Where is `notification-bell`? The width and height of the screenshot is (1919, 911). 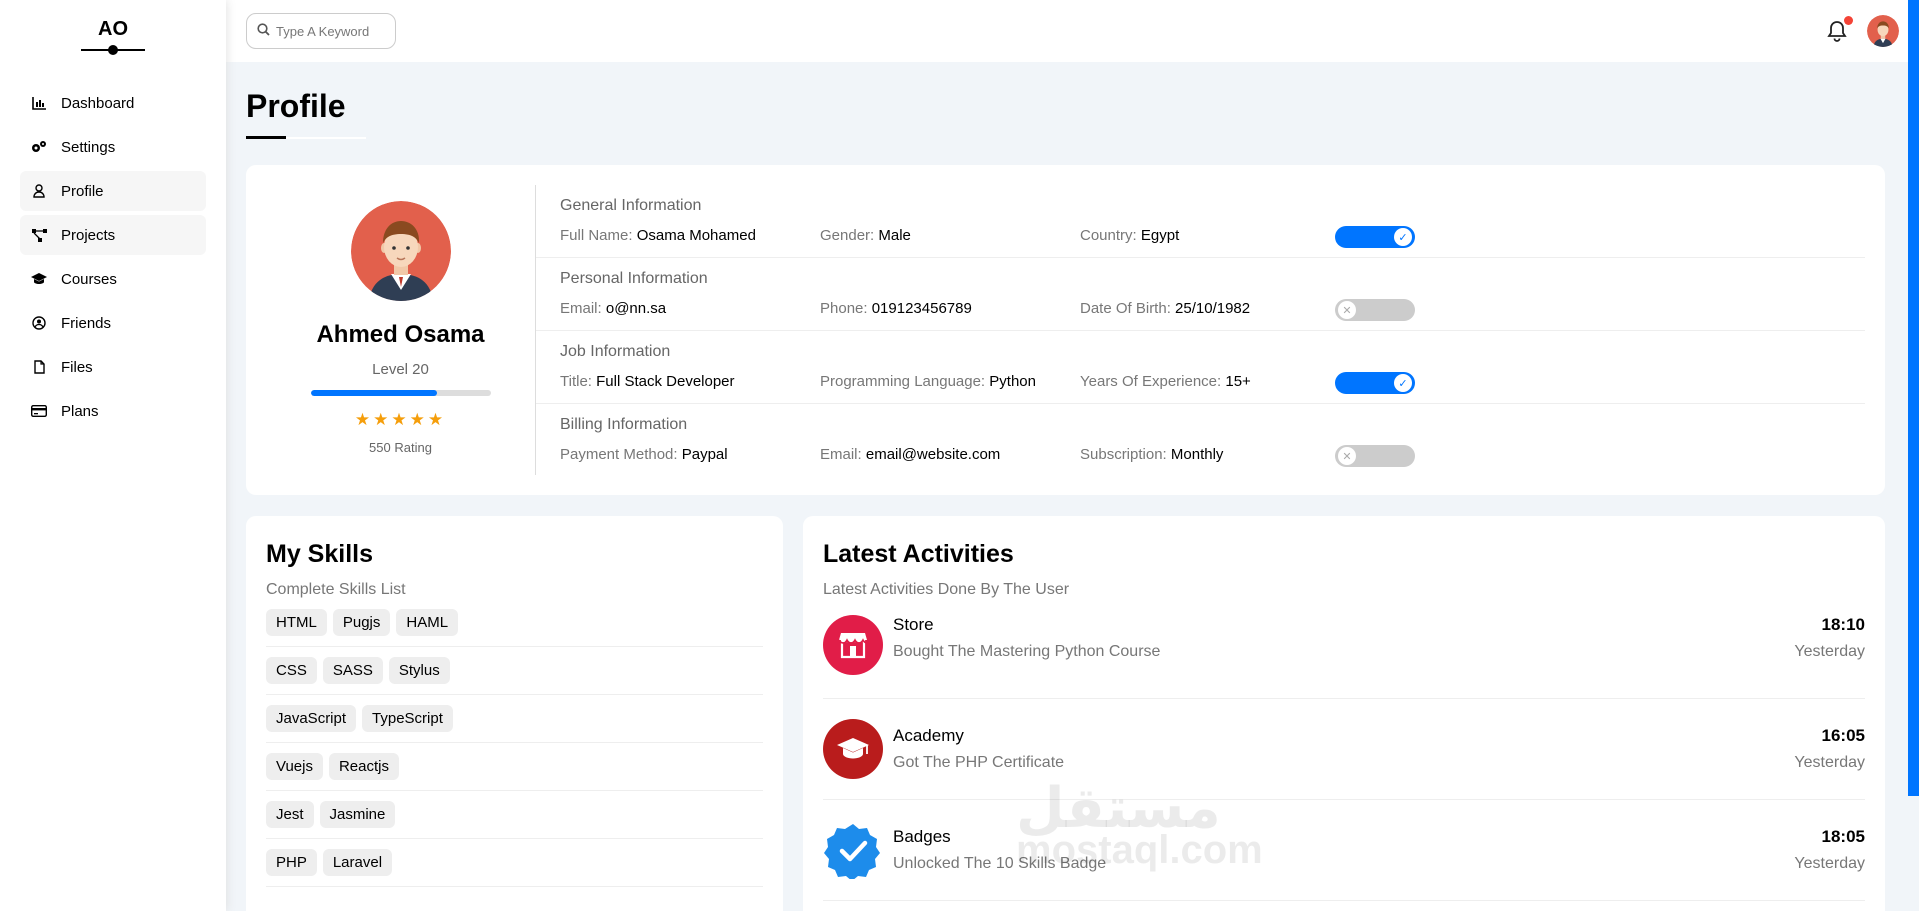
notification-bell is located at coordinates (1840, 29).